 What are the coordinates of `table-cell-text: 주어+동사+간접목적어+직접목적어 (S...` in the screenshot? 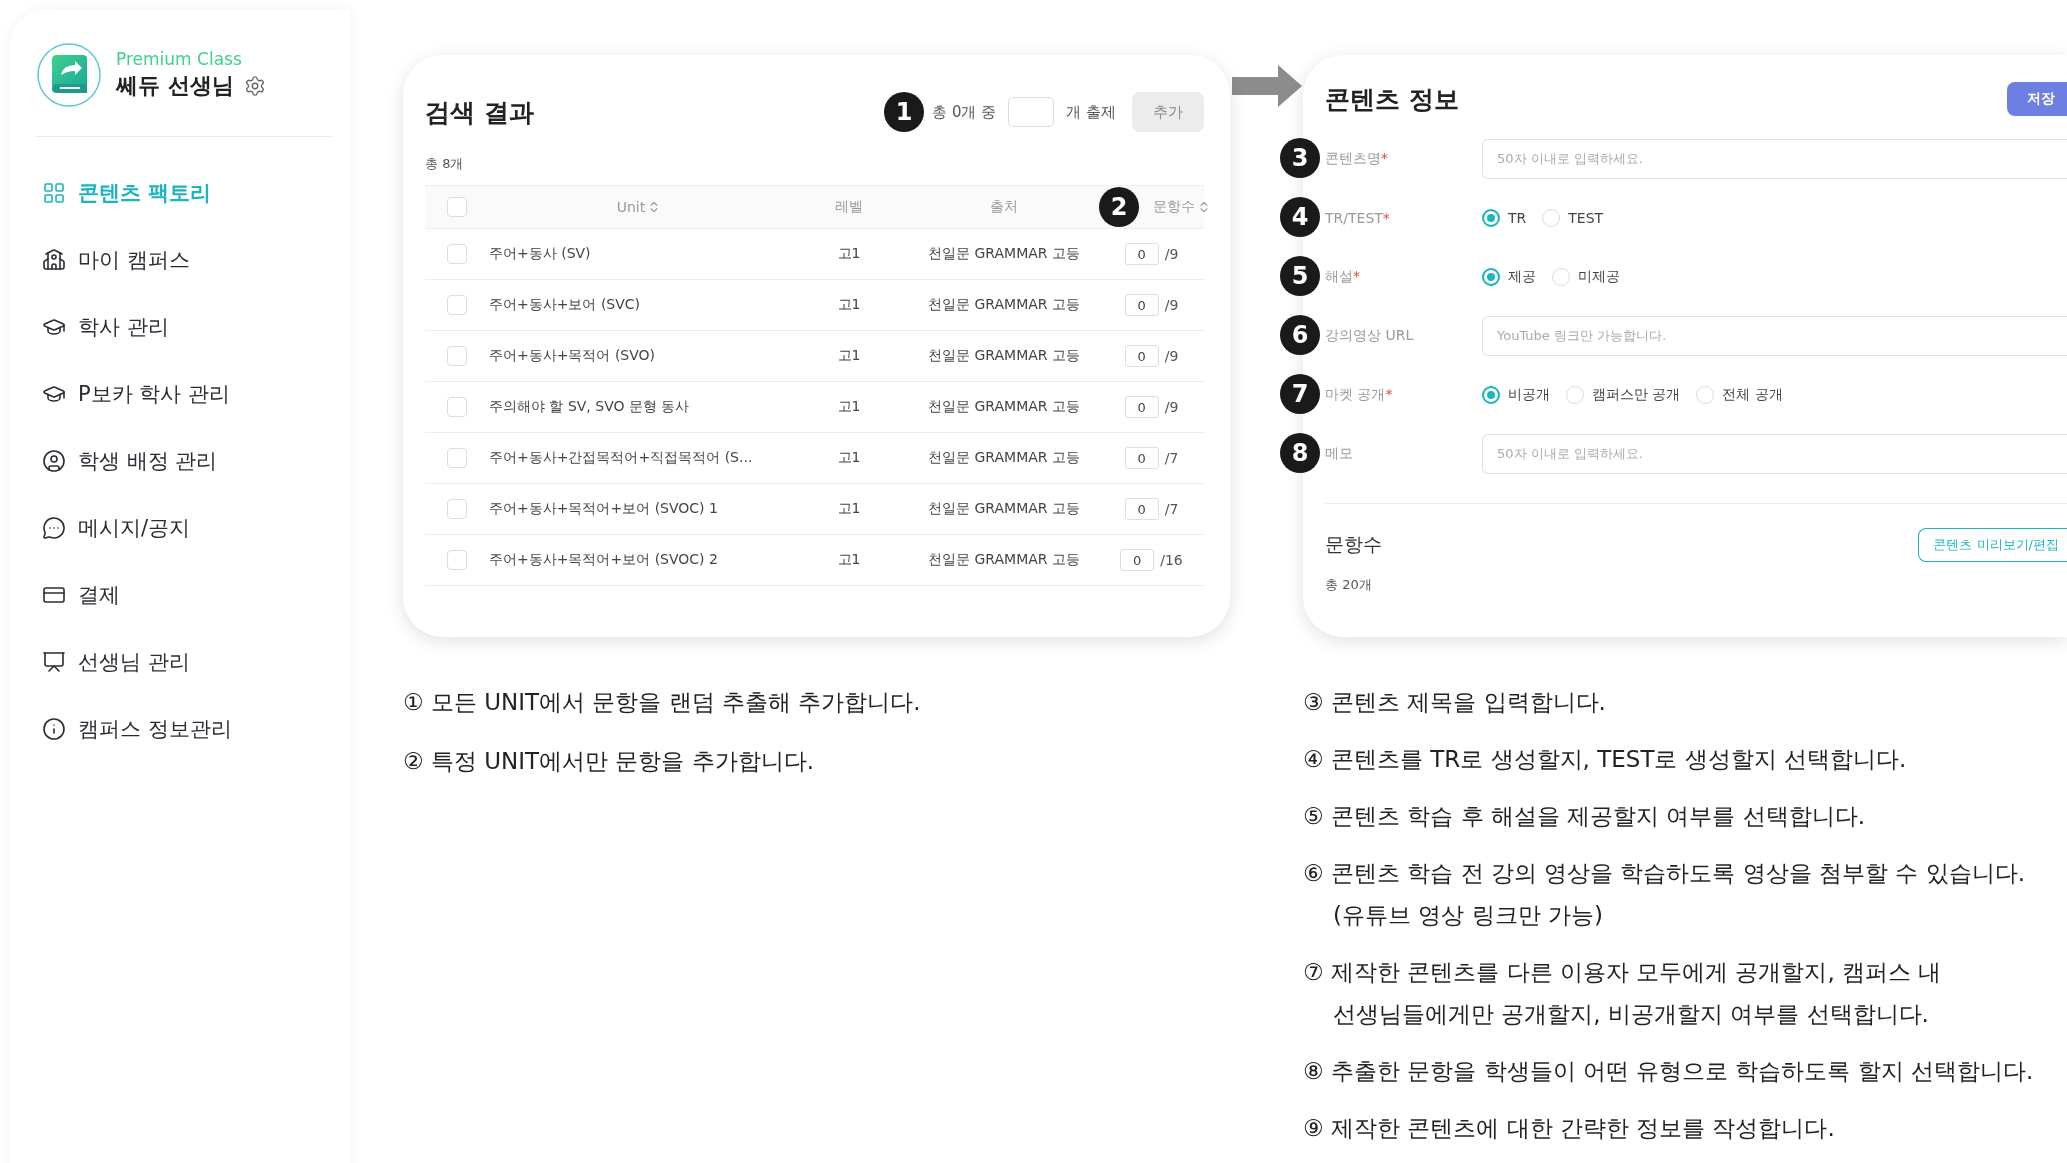 It's located at (621, 458).